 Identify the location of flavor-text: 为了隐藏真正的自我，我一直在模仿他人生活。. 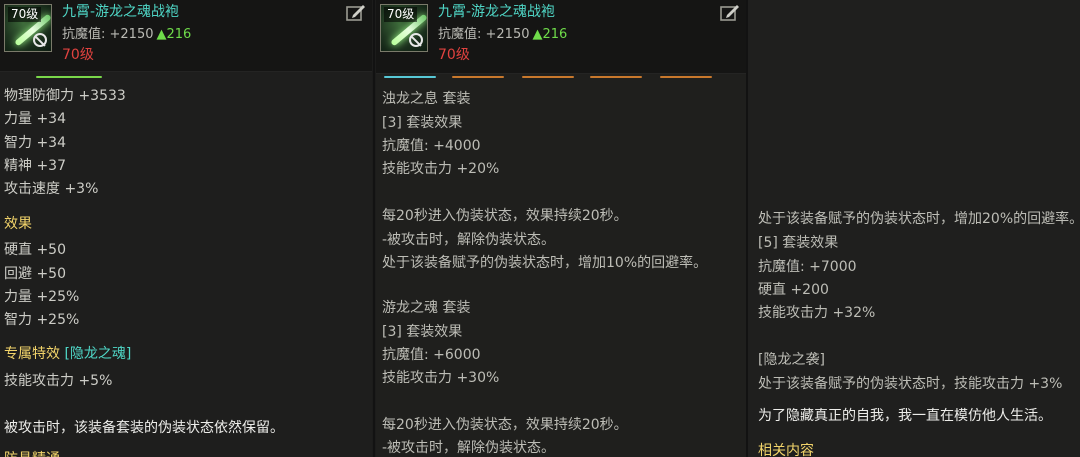
(905, 416).